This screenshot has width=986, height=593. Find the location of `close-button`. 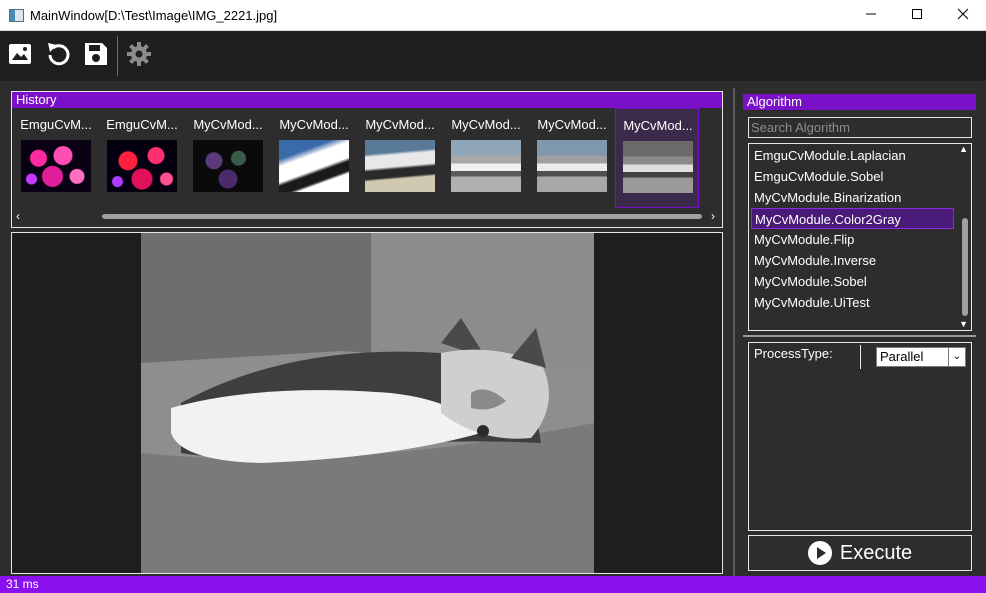

close-button is located at coordinates (963, 15).